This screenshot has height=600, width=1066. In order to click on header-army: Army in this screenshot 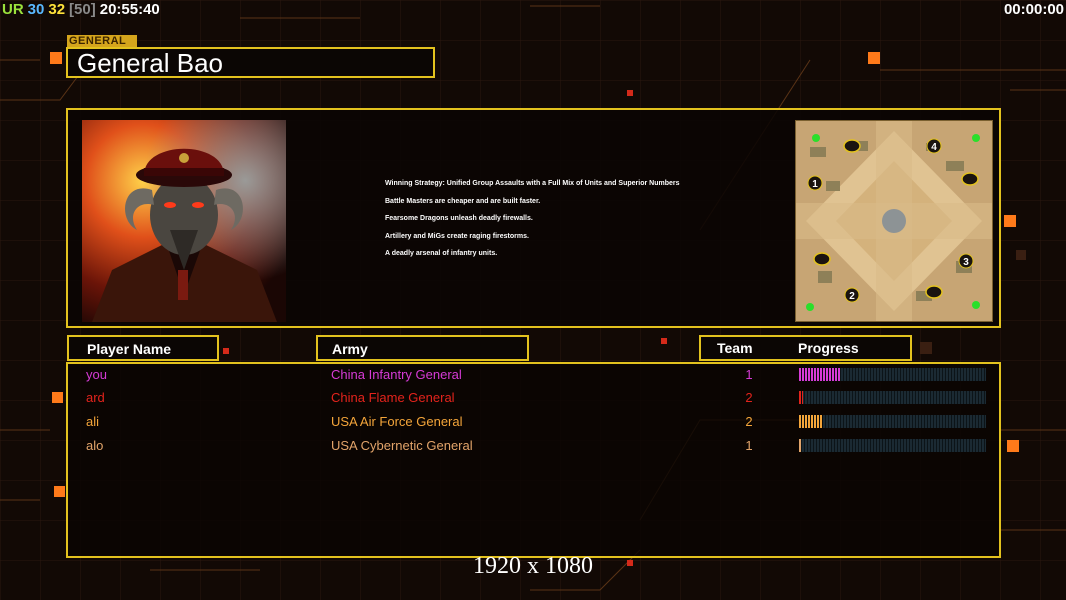, I will do `click(422, 348)`.